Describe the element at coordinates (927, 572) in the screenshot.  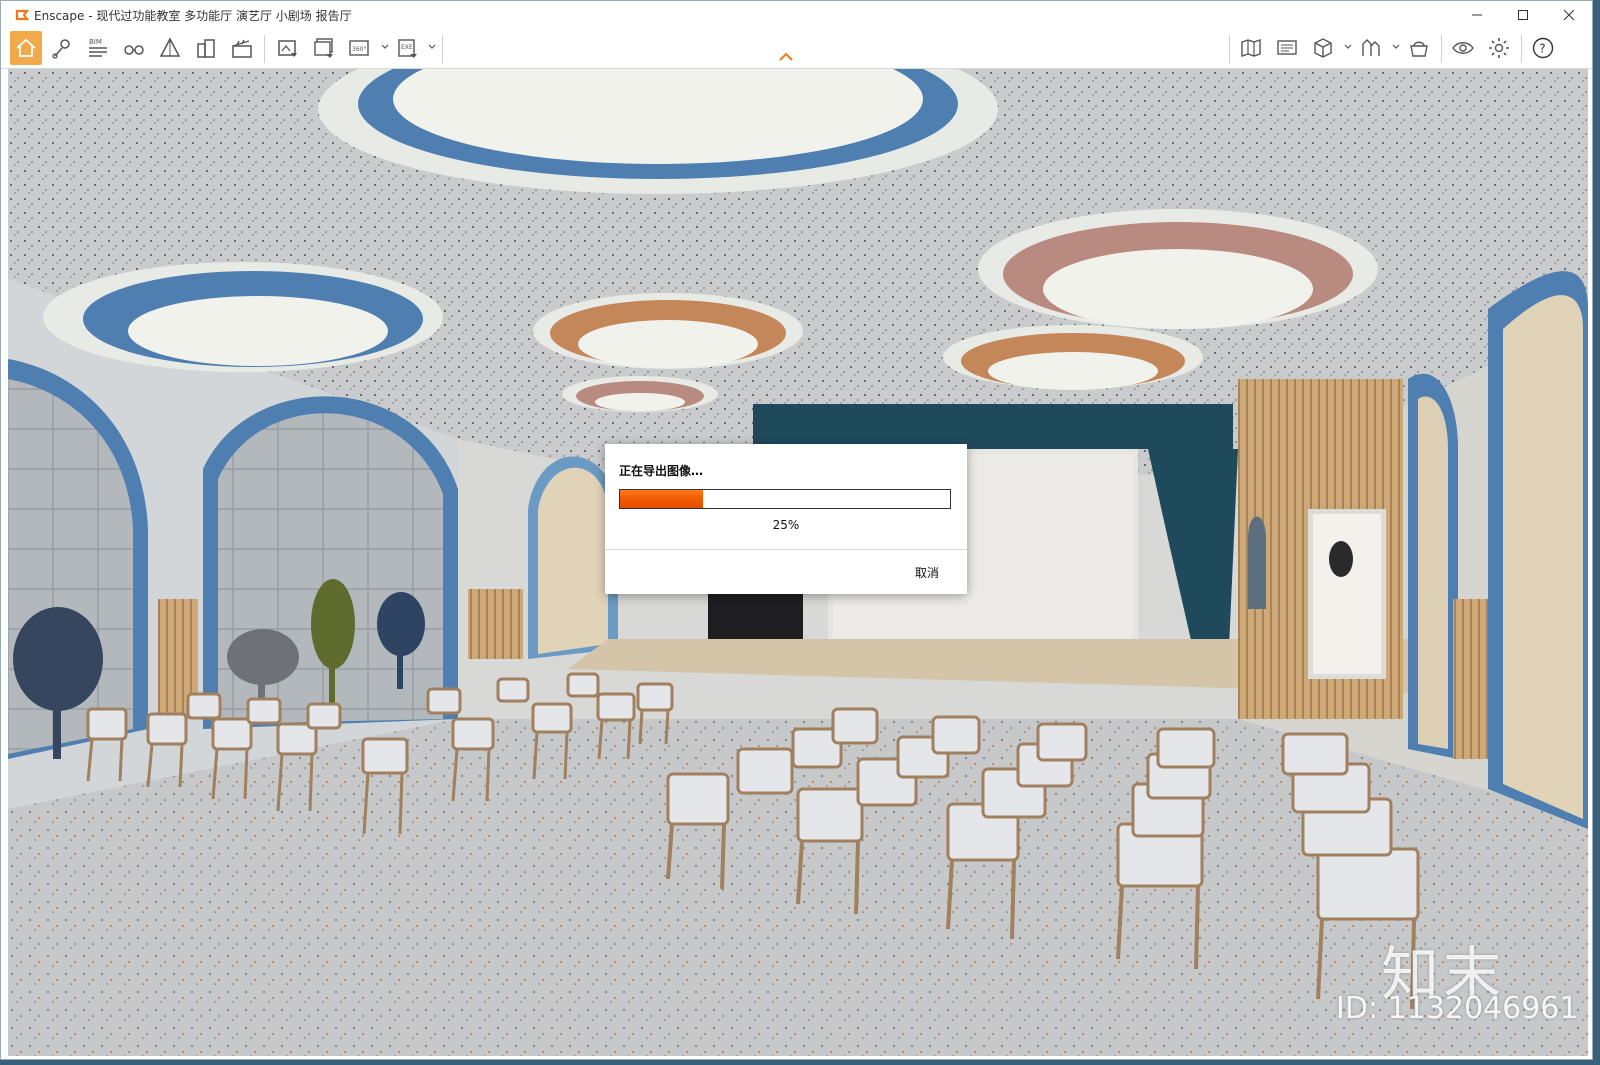
I see `cancel-button: 取消` at that location.